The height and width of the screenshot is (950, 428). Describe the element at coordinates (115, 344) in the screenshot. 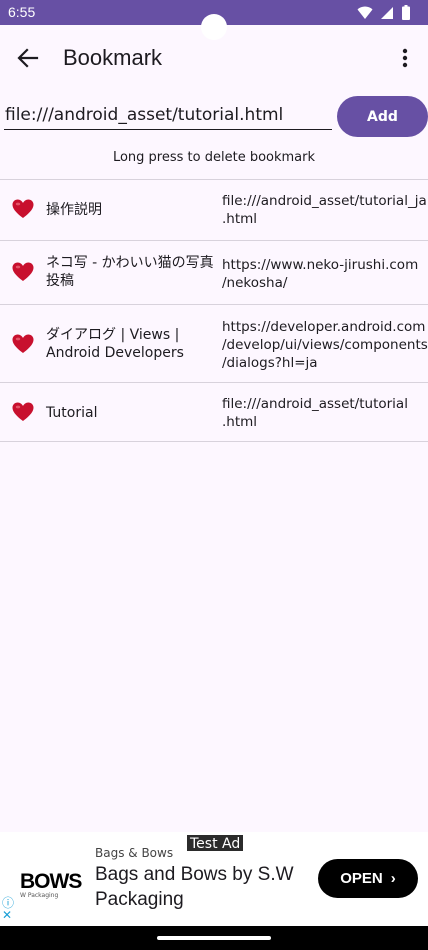

I see `bookmark-title: ダイアログ | Views | Android Developers` at that location.